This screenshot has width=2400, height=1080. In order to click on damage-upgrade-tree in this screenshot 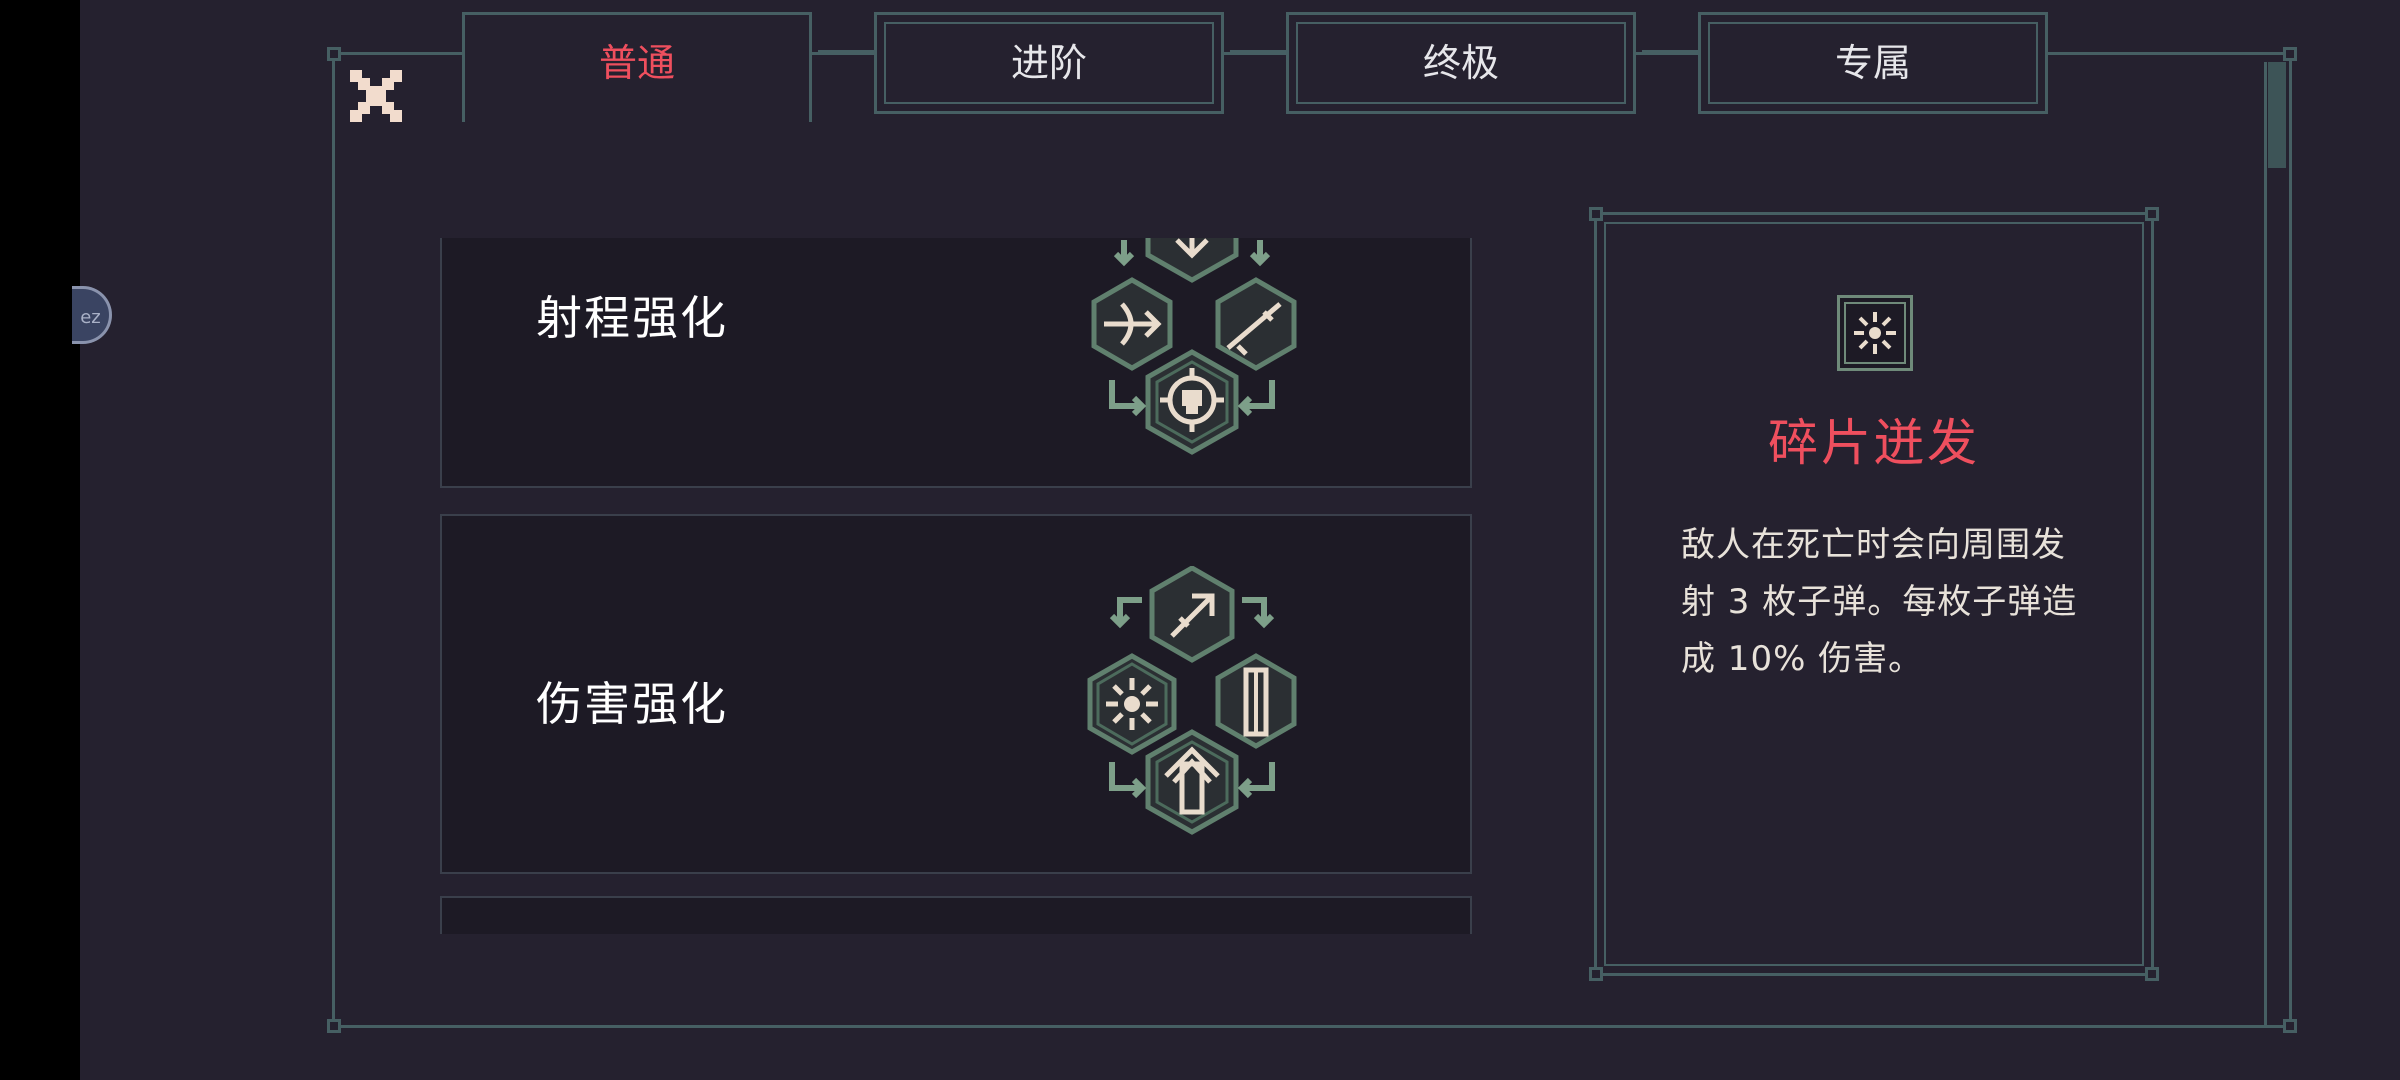, I will do `click(1192, 700)`.